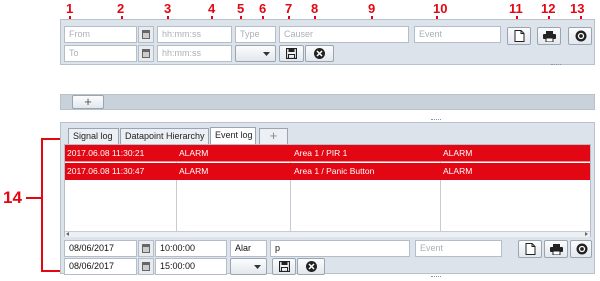 This screenshot has height=281, width=600. What do you see at coordinates (212, 8) in the screenshot?
I see `callout-4: 4` at bounding box center [212, 8].